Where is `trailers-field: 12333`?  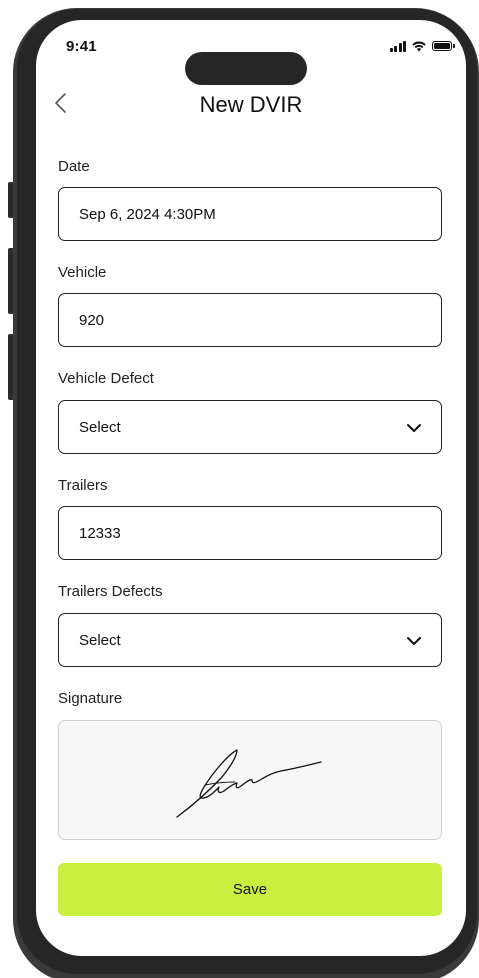 trailers-field: 12333 is located at coordinates (250, 533).